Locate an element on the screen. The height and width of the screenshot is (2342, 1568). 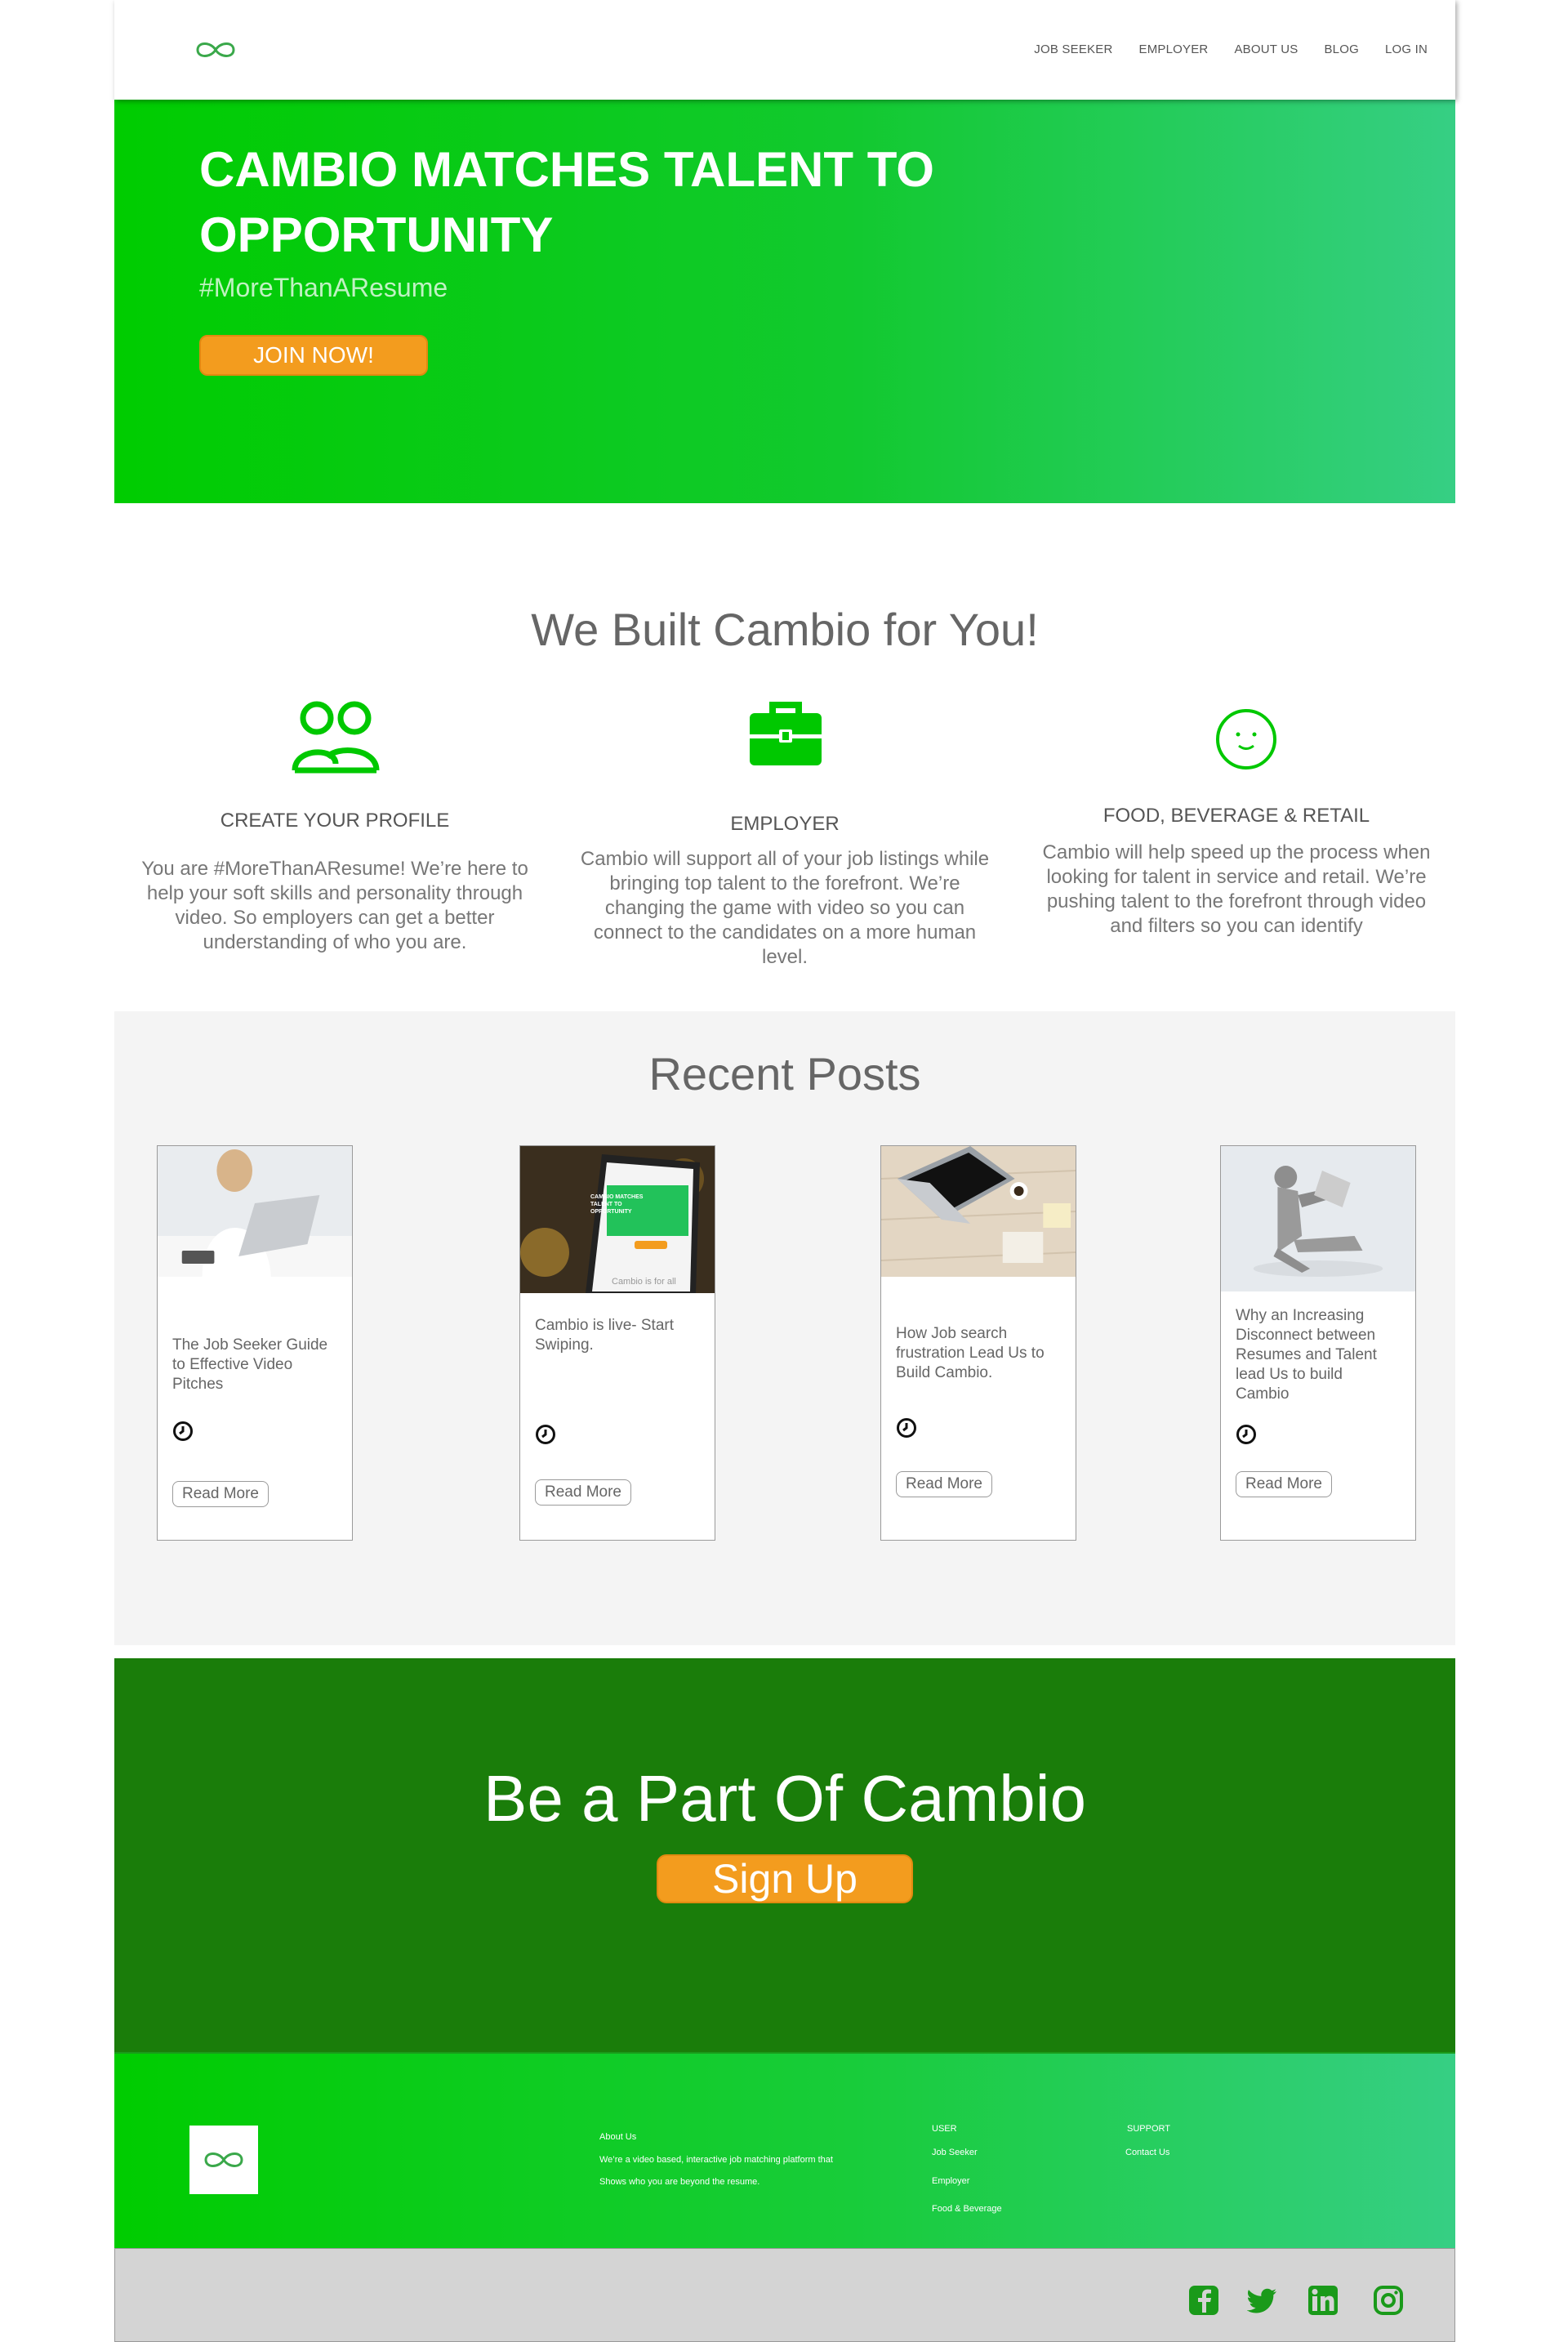
nav-menu: JOB SEEKER EMPLOYER ABOUT US BLOG LOG IN is located at coordinates (1218, 49).